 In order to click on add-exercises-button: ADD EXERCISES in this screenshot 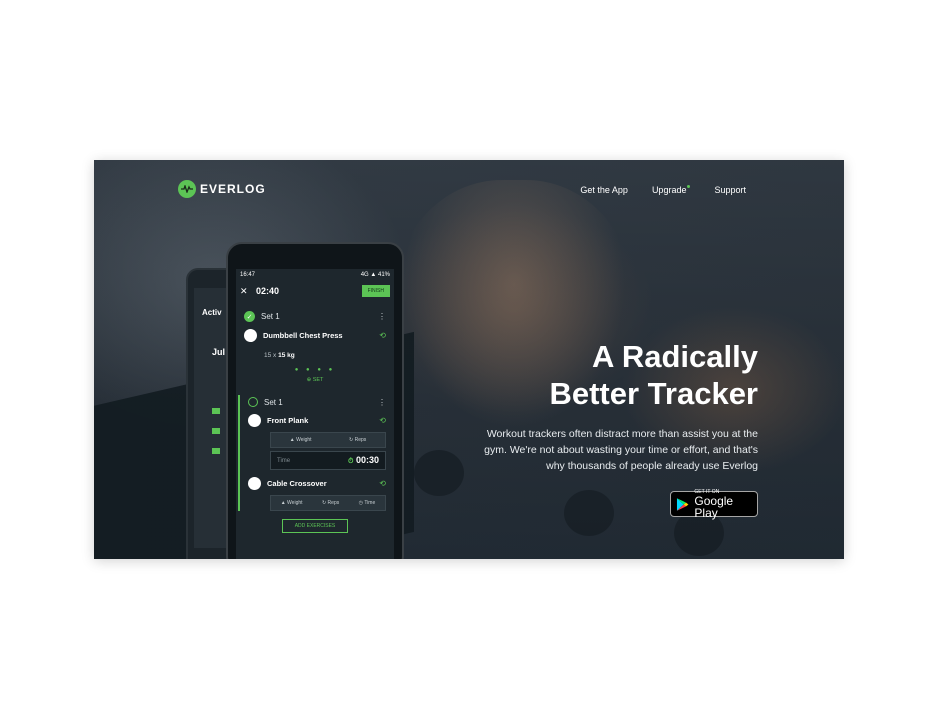, I will do `click(315, 526)`.